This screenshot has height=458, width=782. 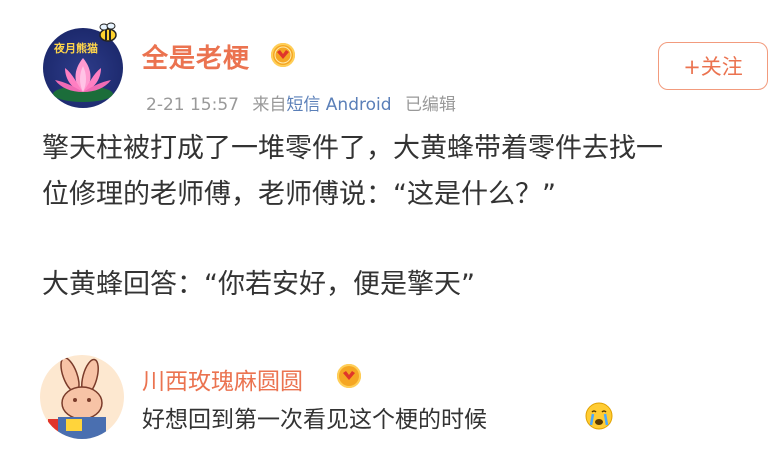 What do you see at coordinates (76, 48) in the screenshot?
I see `avatar-logo-text: 夜月熊猫` at bounding box center [76, 48].